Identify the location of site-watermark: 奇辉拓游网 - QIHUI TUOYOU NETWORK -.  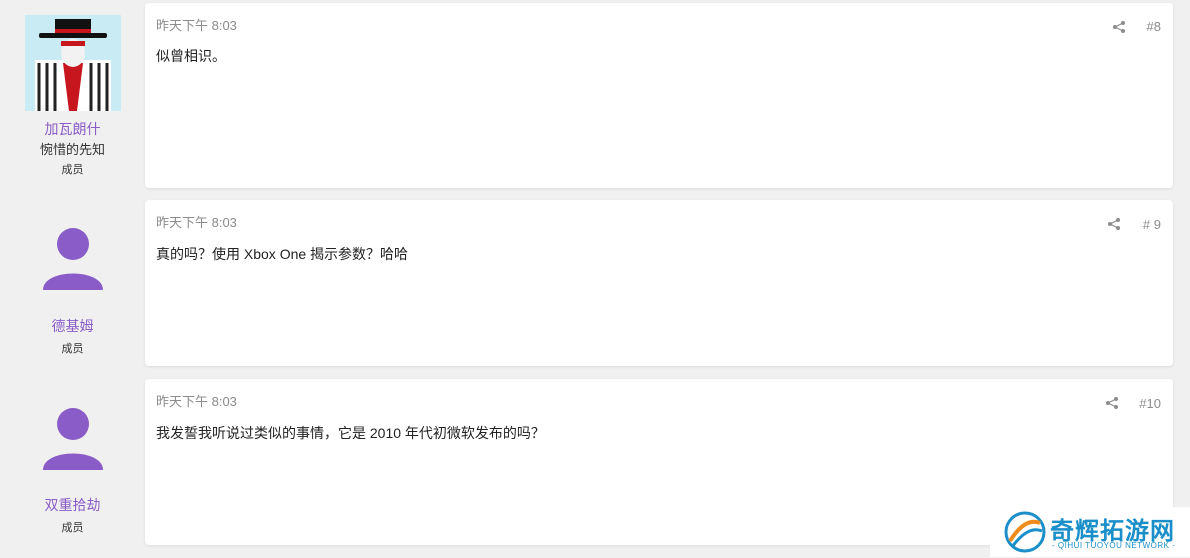
(1090, 532).